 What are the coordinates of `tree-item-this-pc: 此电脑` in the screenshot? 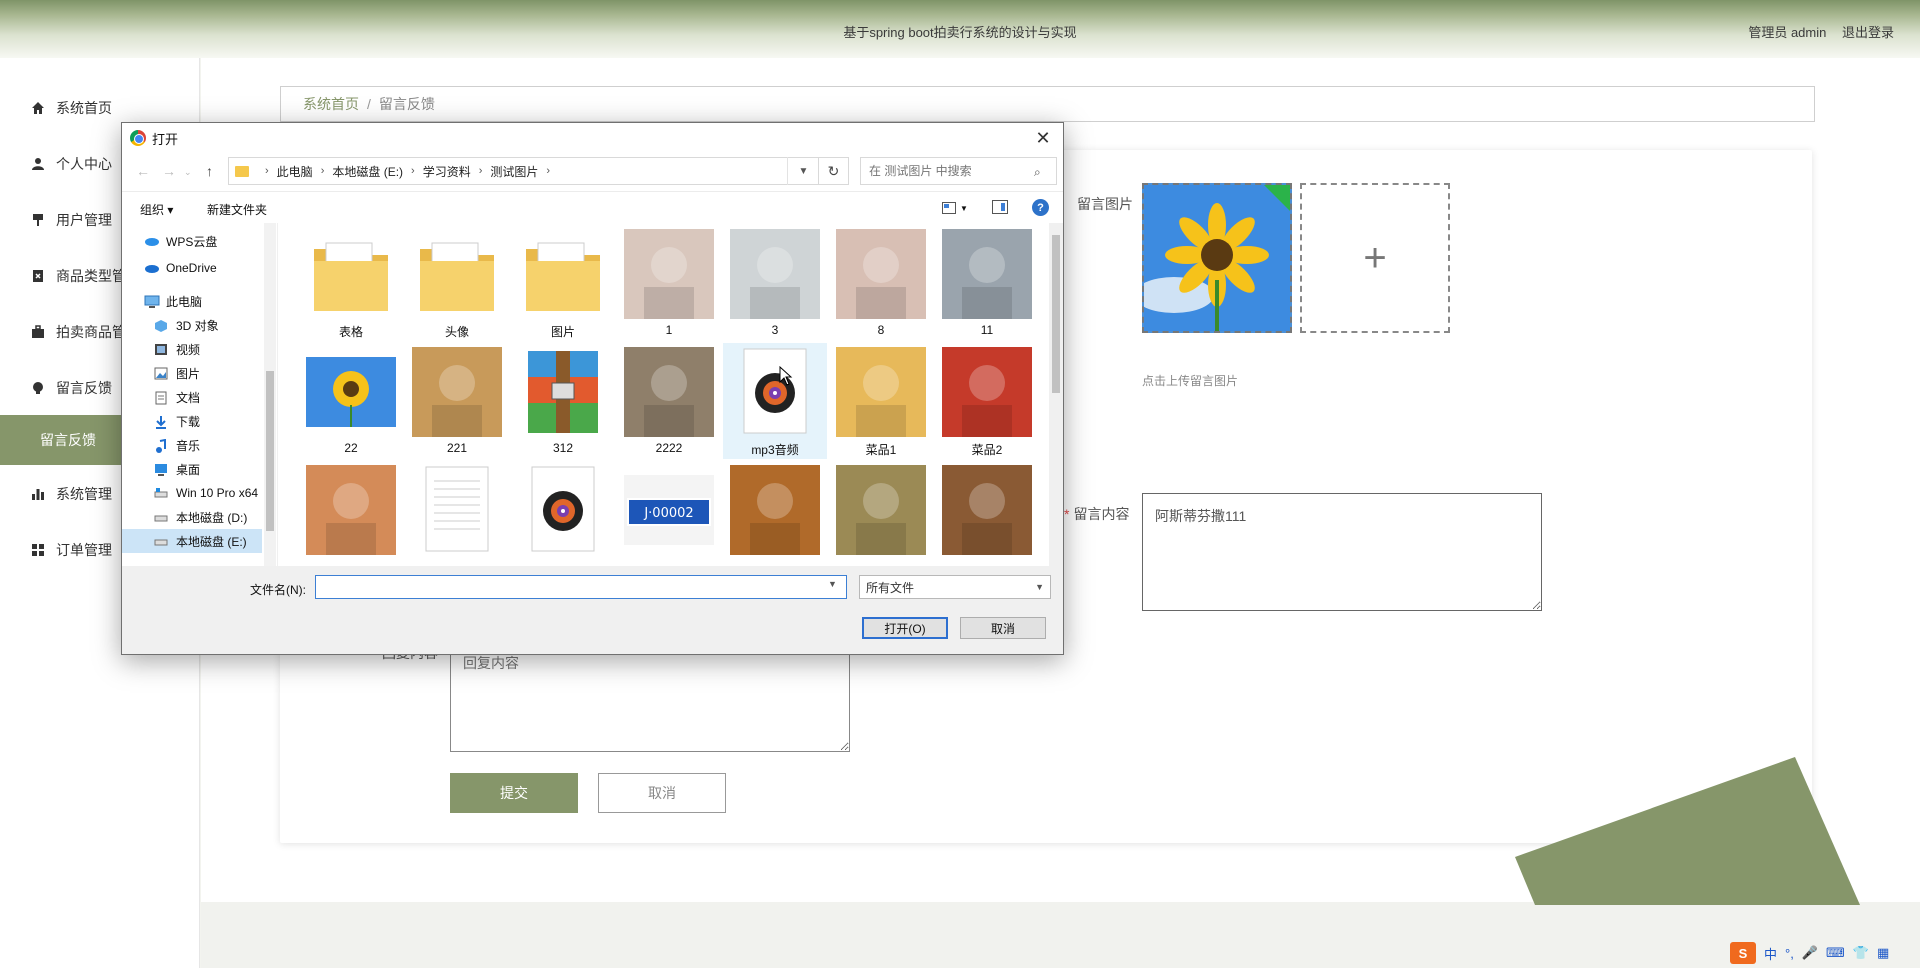 It's located at (192, 301).